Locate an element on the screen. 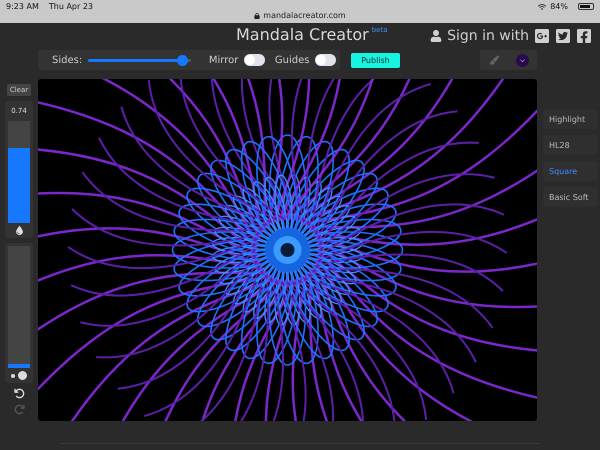 This screenshot has height=450, width=600. lock-icon is located at coordinates (257, 15).